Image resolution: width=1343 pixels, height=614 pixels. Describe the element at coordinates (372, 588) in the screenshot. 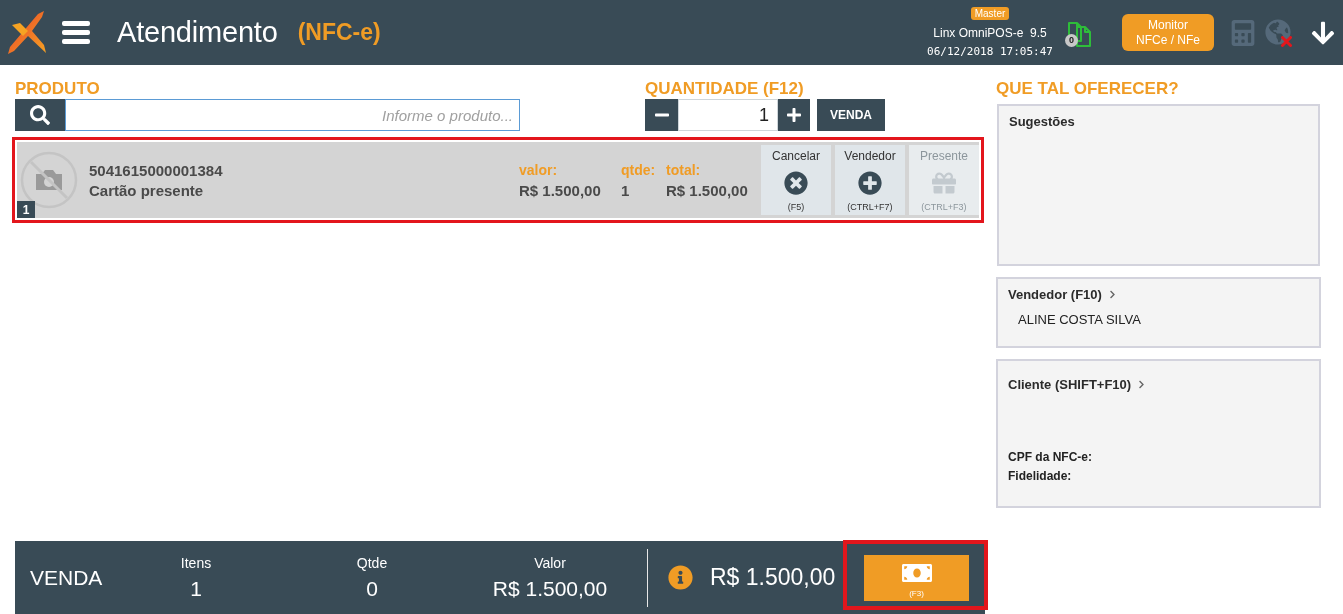

I see `stat-value: 0` at that location.